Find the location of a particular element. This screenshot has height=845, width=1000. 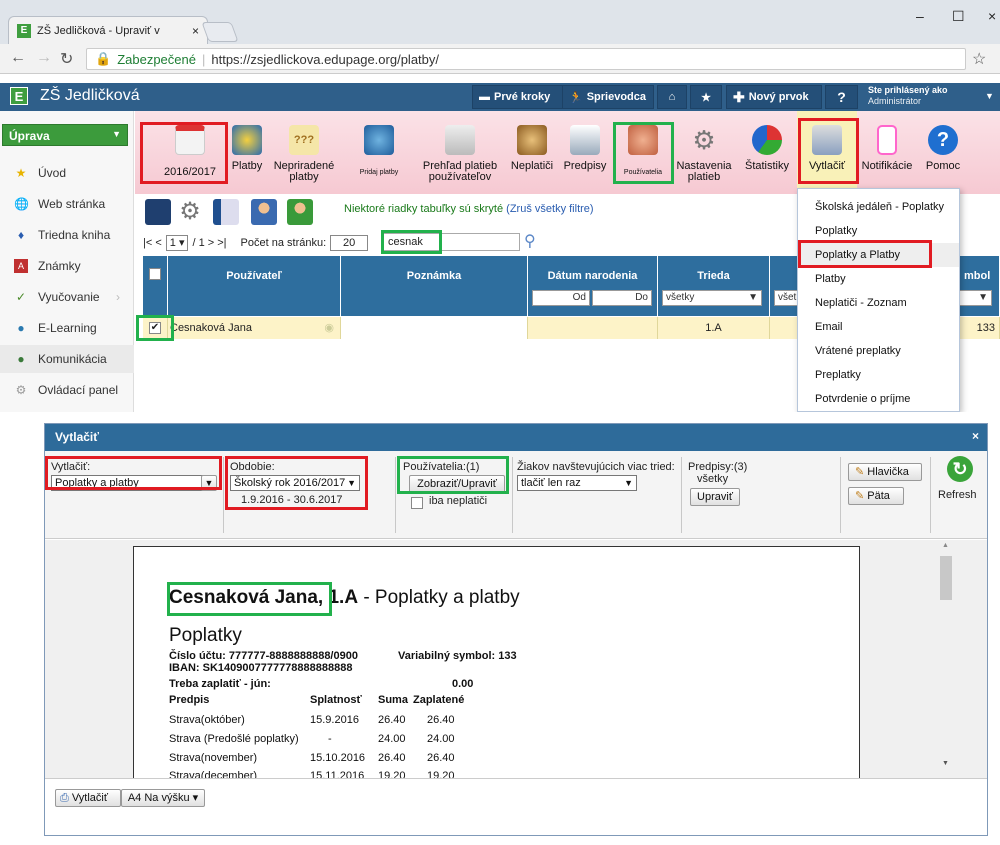

maximize-icon: ☐ is located at coordinates (958, 16).